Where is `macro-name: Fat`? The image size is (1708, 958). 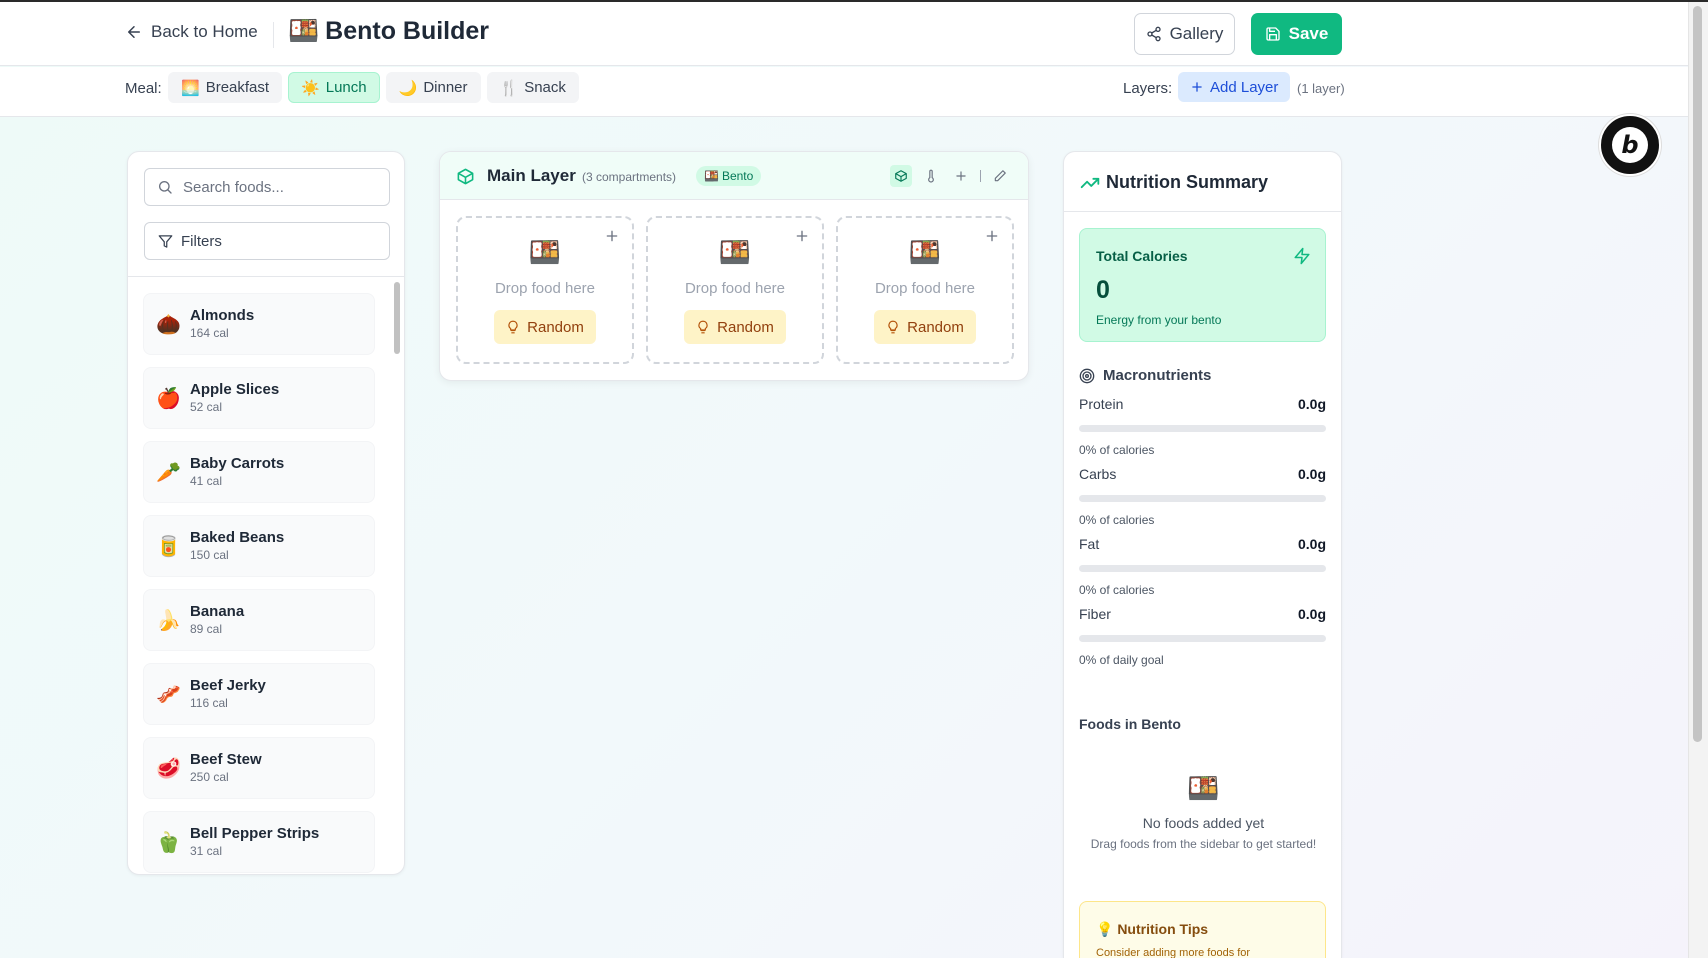 macro-name: Fat is located at coordinates (1089, 544).